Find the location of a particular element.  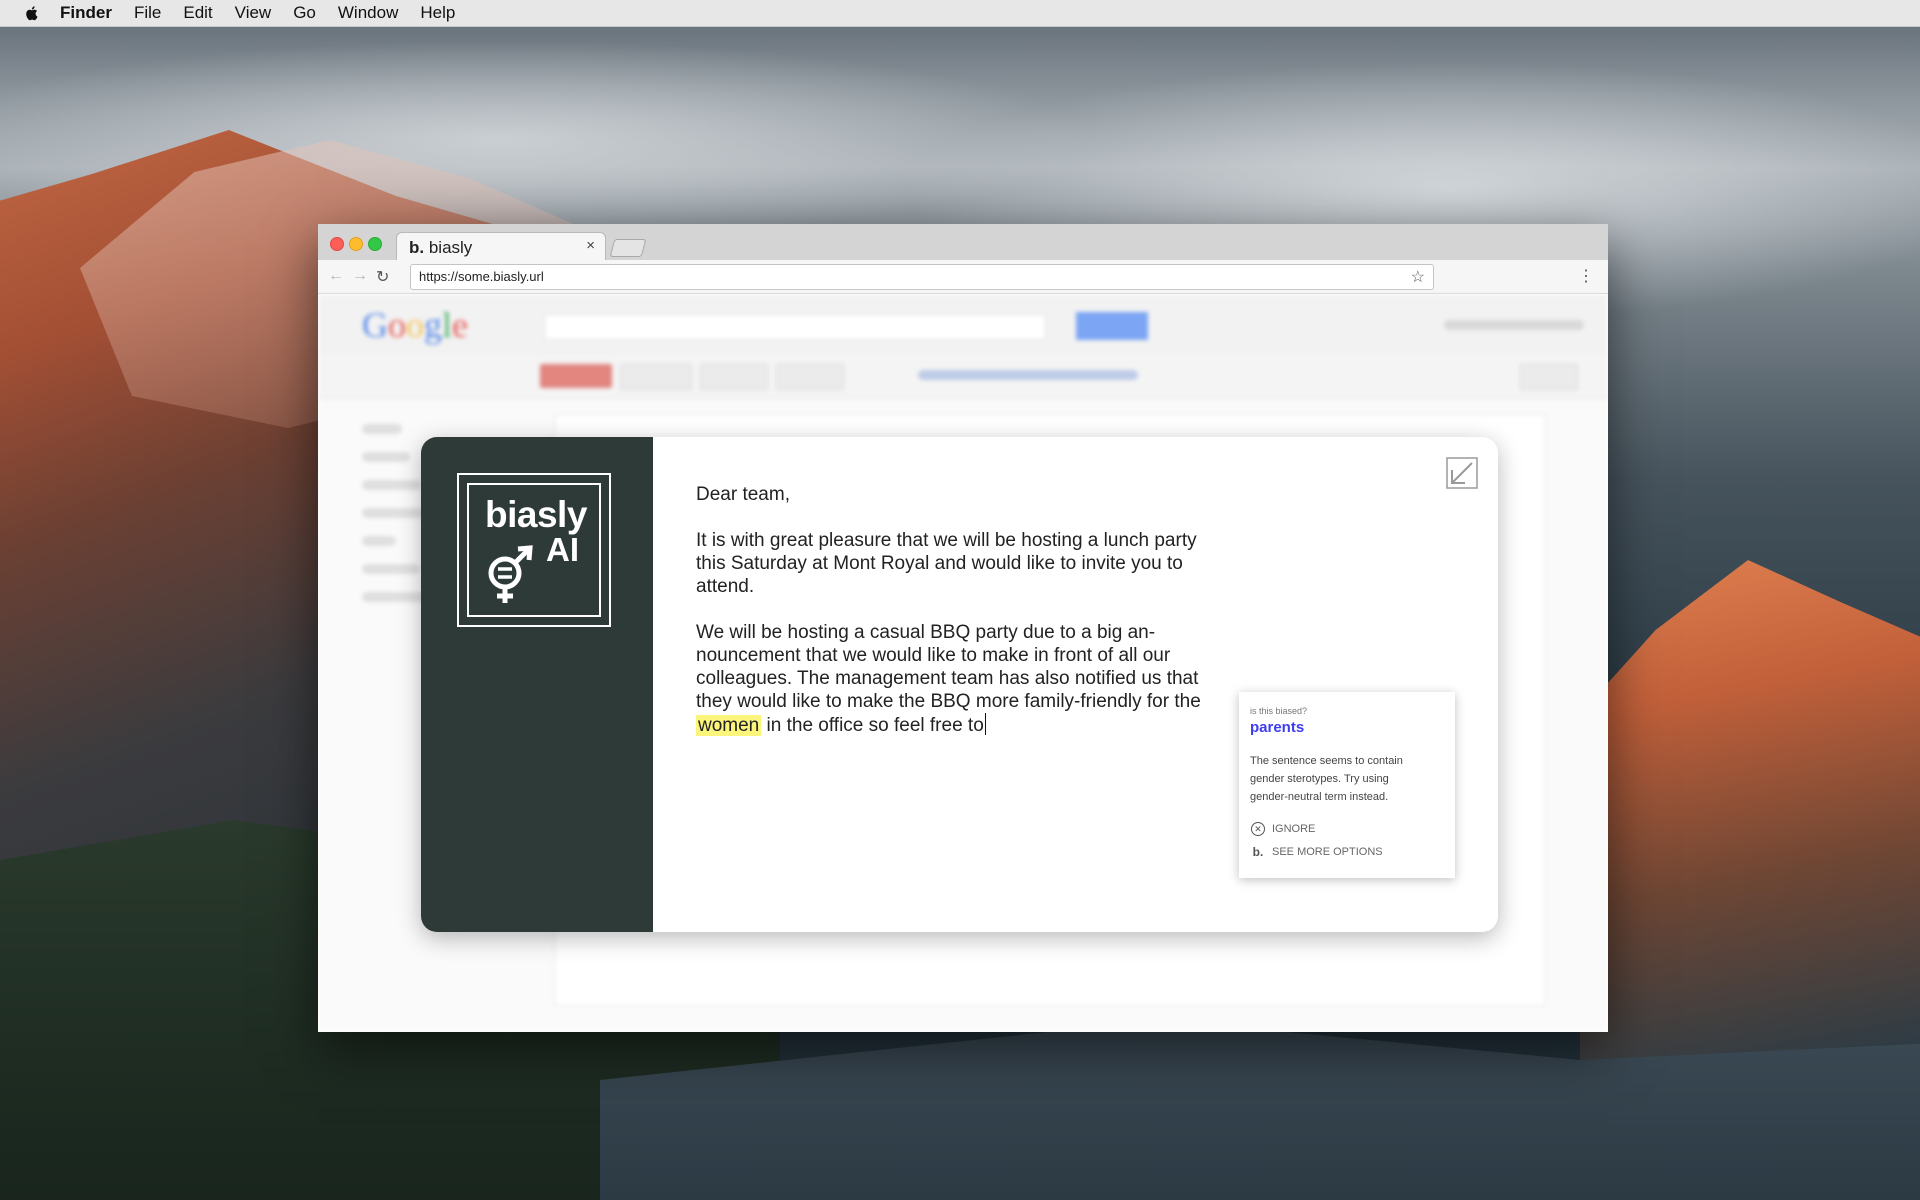

tab-title: b. biasly is located at coordinates (440, 248).